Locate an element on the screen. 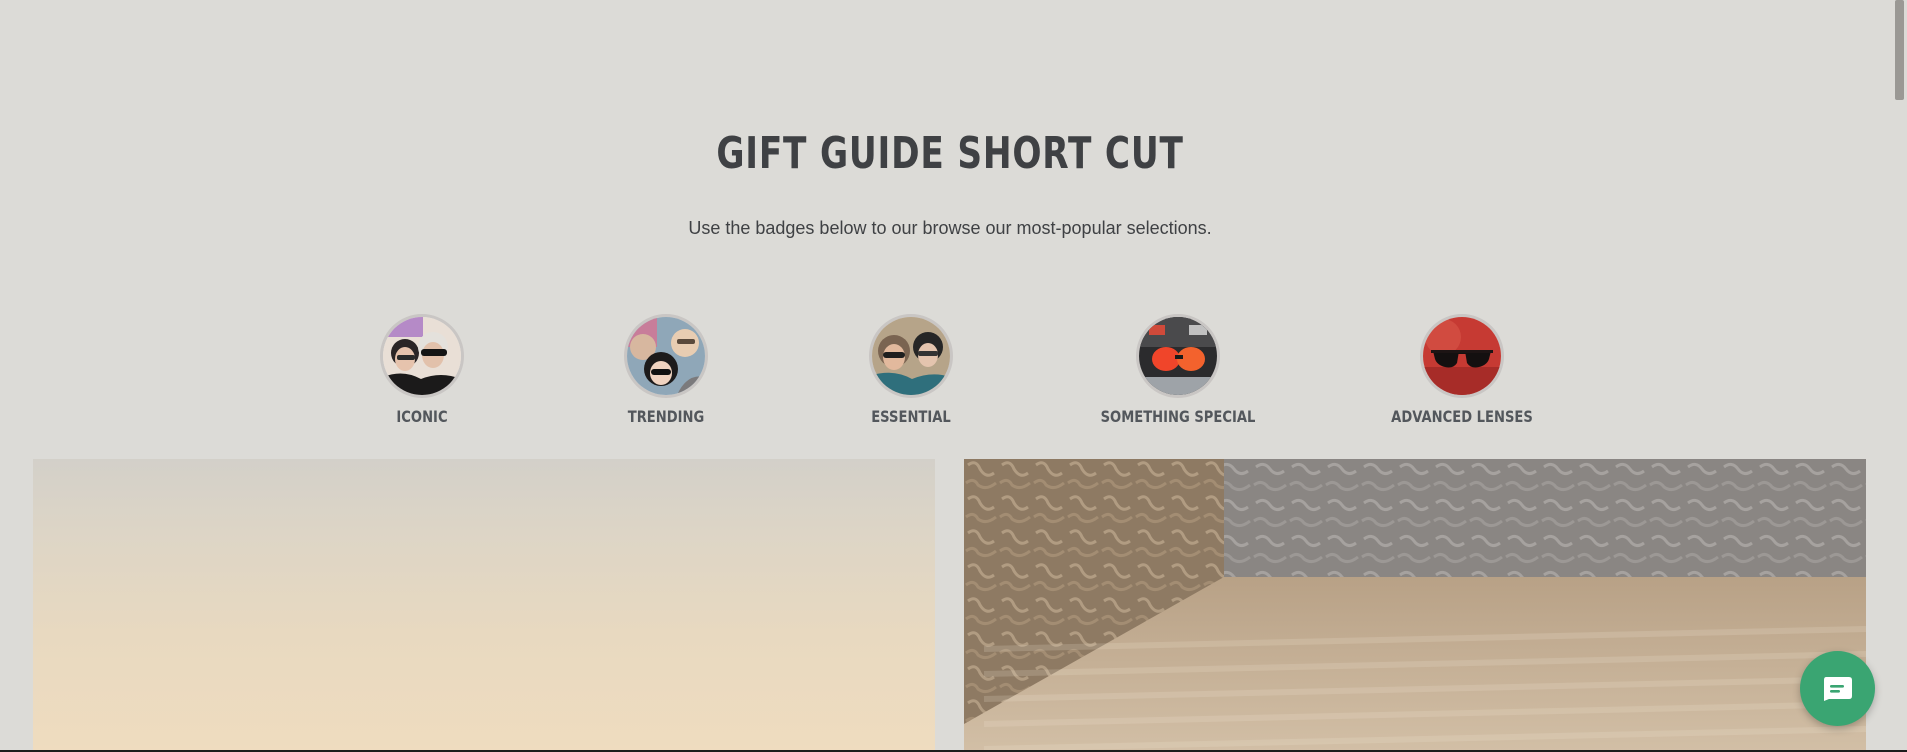 The height and width of the screenshot is (752, 1907). advanced-lenses-badge-image is located at coordinates (1462, 356).